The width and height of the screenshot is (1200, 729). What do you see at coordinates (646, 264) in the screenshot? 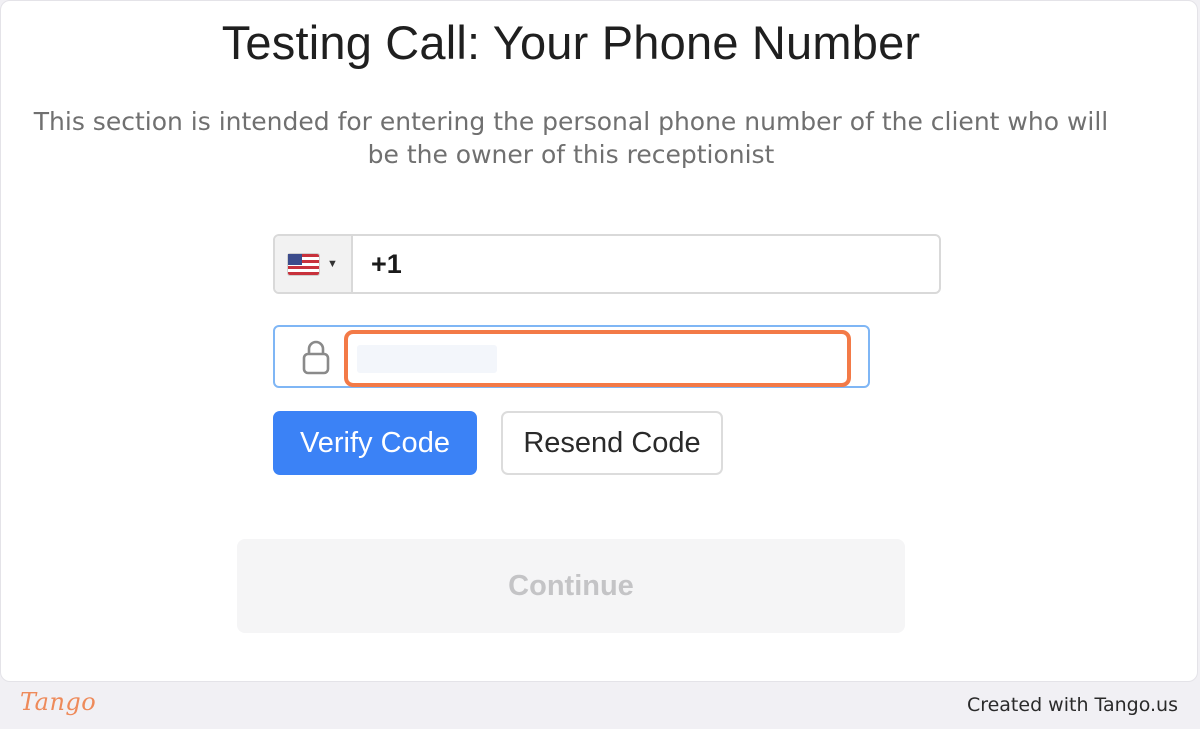
I see `phone-number-input: +1` at bounding box center [646, 264].